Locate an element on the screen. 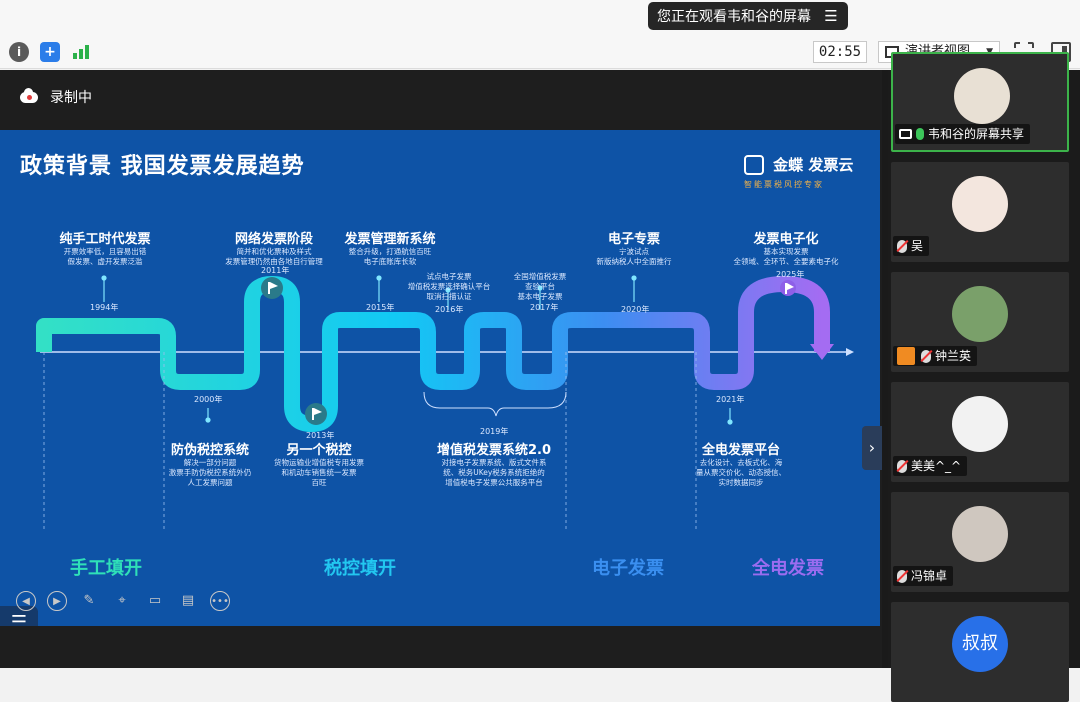  milestone-1994: 纯手工时代发票 开票效率低，且容易出错 假发票、虚开发票泛滥 is located at coordinates (105, 249).